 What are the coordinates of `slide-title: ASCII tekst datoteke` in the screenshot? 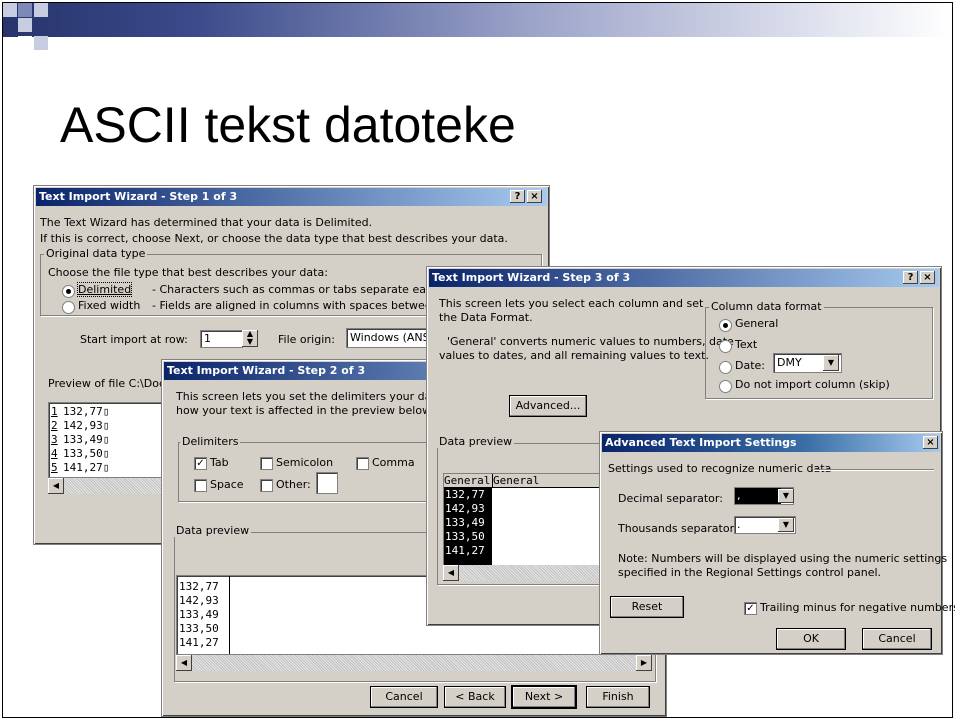 It's located at (288, 125).